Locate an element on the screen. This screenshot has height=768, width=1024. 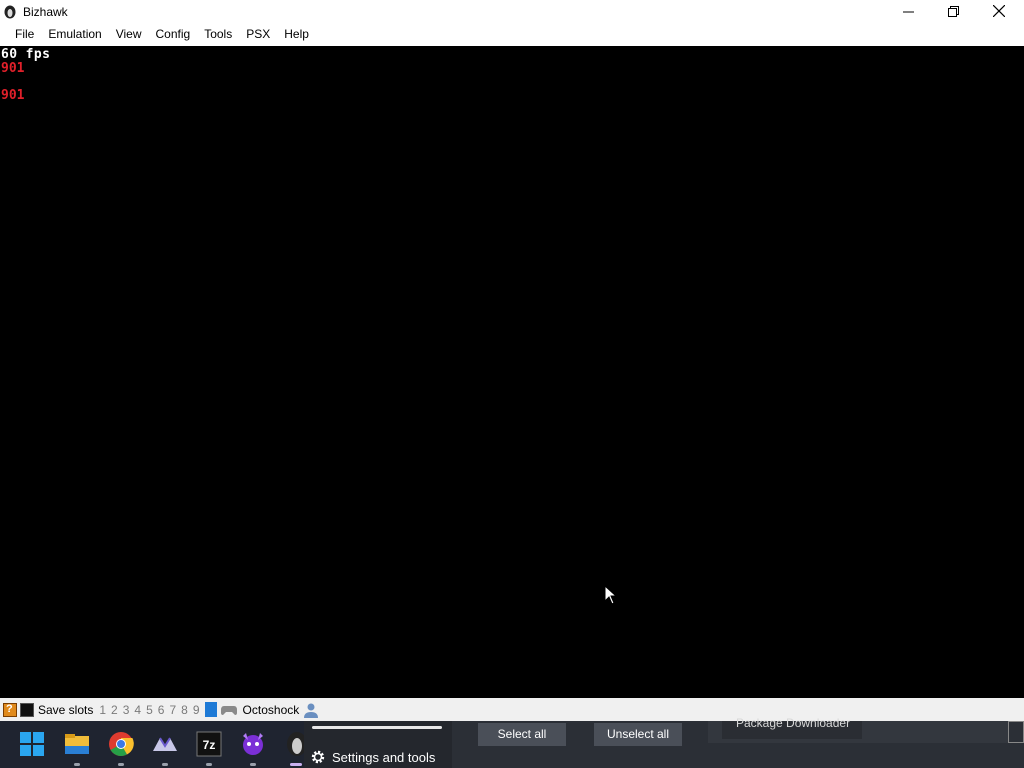
menu-config: Config is located at coordinates (173, 34).